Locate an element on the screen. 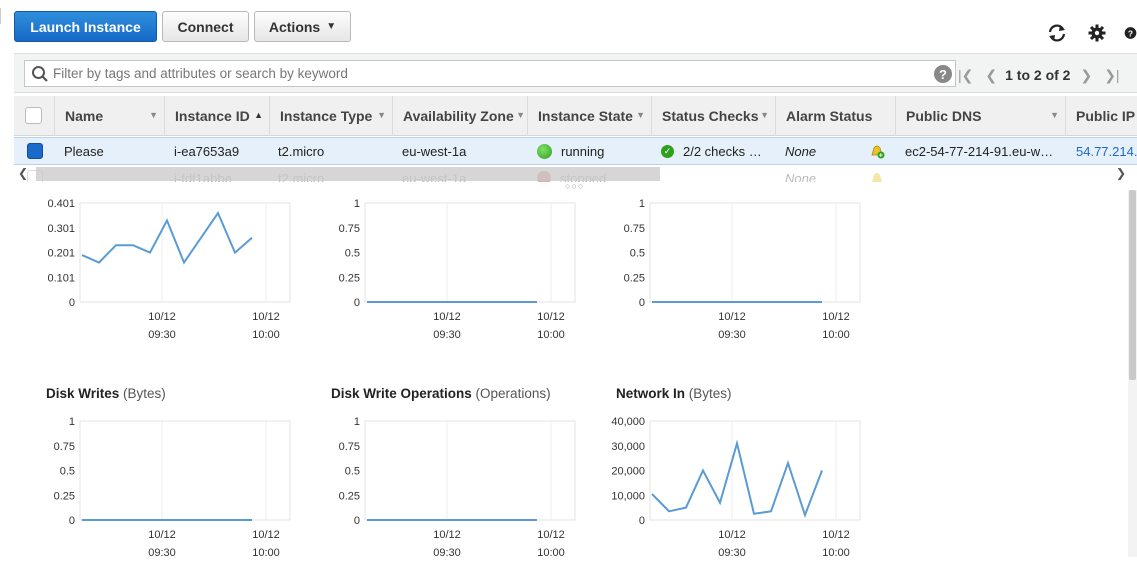  next-page-icon: ❯ is located at coordinates (1086, 75).